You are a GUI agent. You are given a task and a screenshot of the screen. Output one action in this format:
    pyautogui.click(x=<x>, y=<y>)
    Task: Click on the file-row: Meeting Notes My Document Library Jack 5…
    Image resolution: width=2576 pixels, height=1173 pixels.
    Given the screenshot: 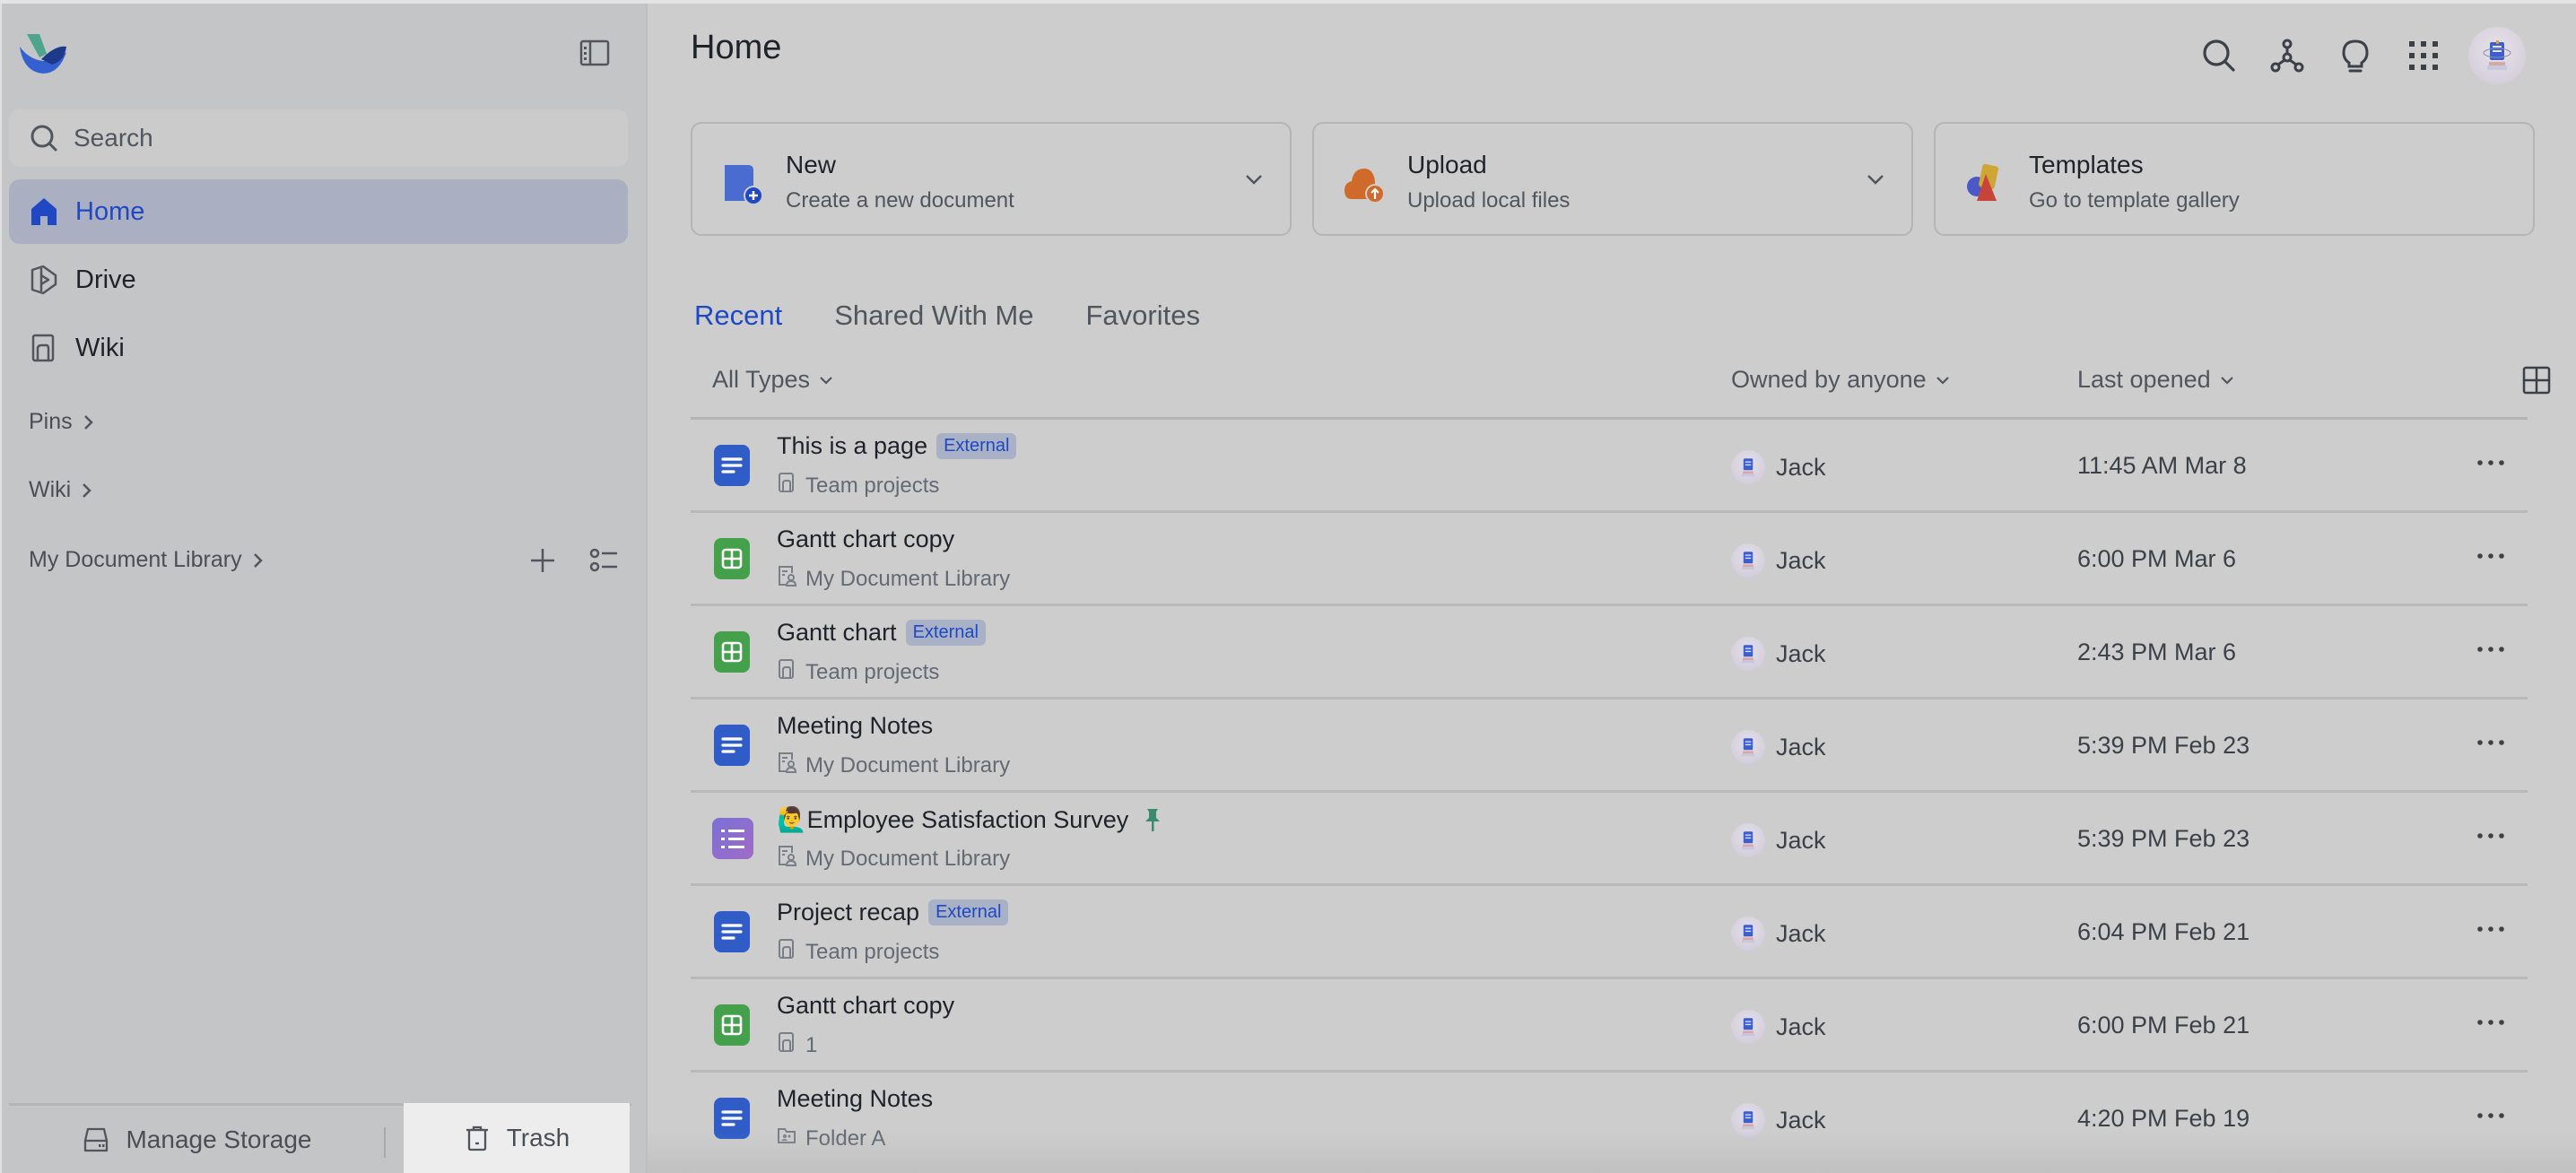 What is the action you would take?
    pyautogui.click(x=1609, y=746)
    